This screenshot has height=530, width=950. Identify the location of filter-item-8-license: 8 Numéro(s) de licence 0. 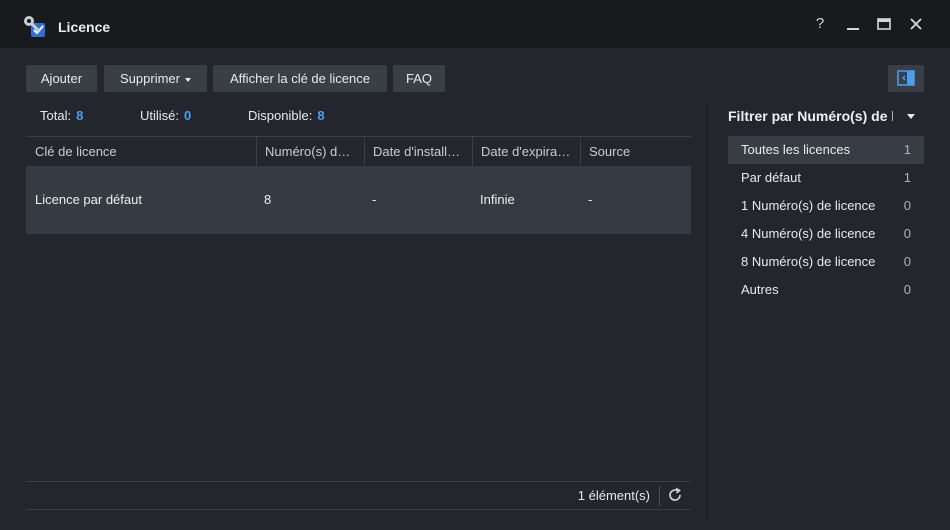
(826, 262).